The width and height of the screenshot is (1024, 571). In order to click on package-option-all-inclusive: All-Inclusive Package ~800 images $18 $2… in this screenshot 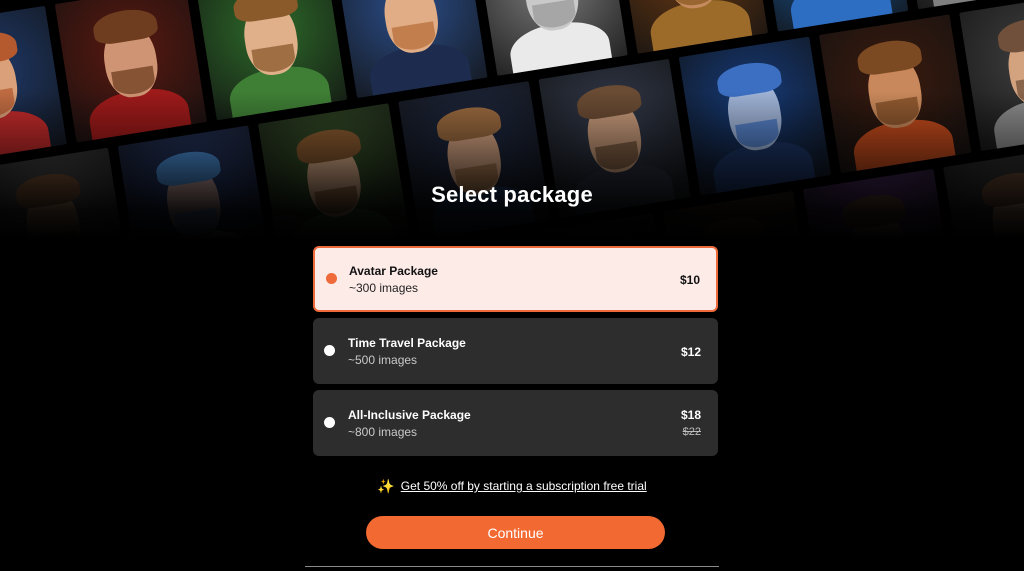, I will do `click(515, 423)`.